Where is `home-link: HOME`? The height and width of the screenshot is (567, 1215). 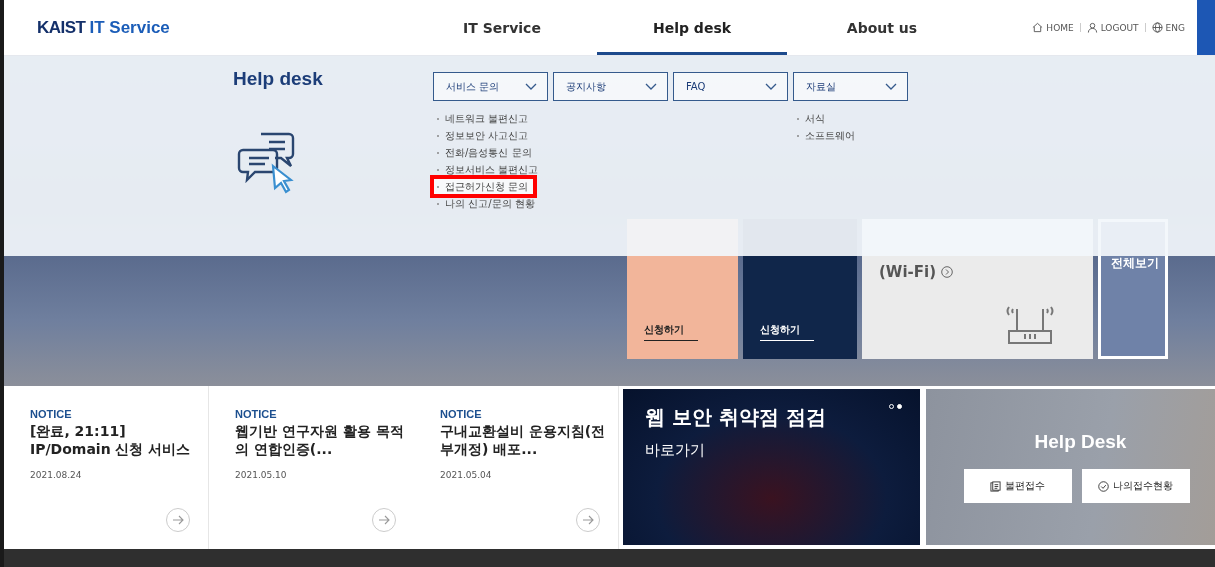
home-link: HOME is located at coordinates (1053, 27).